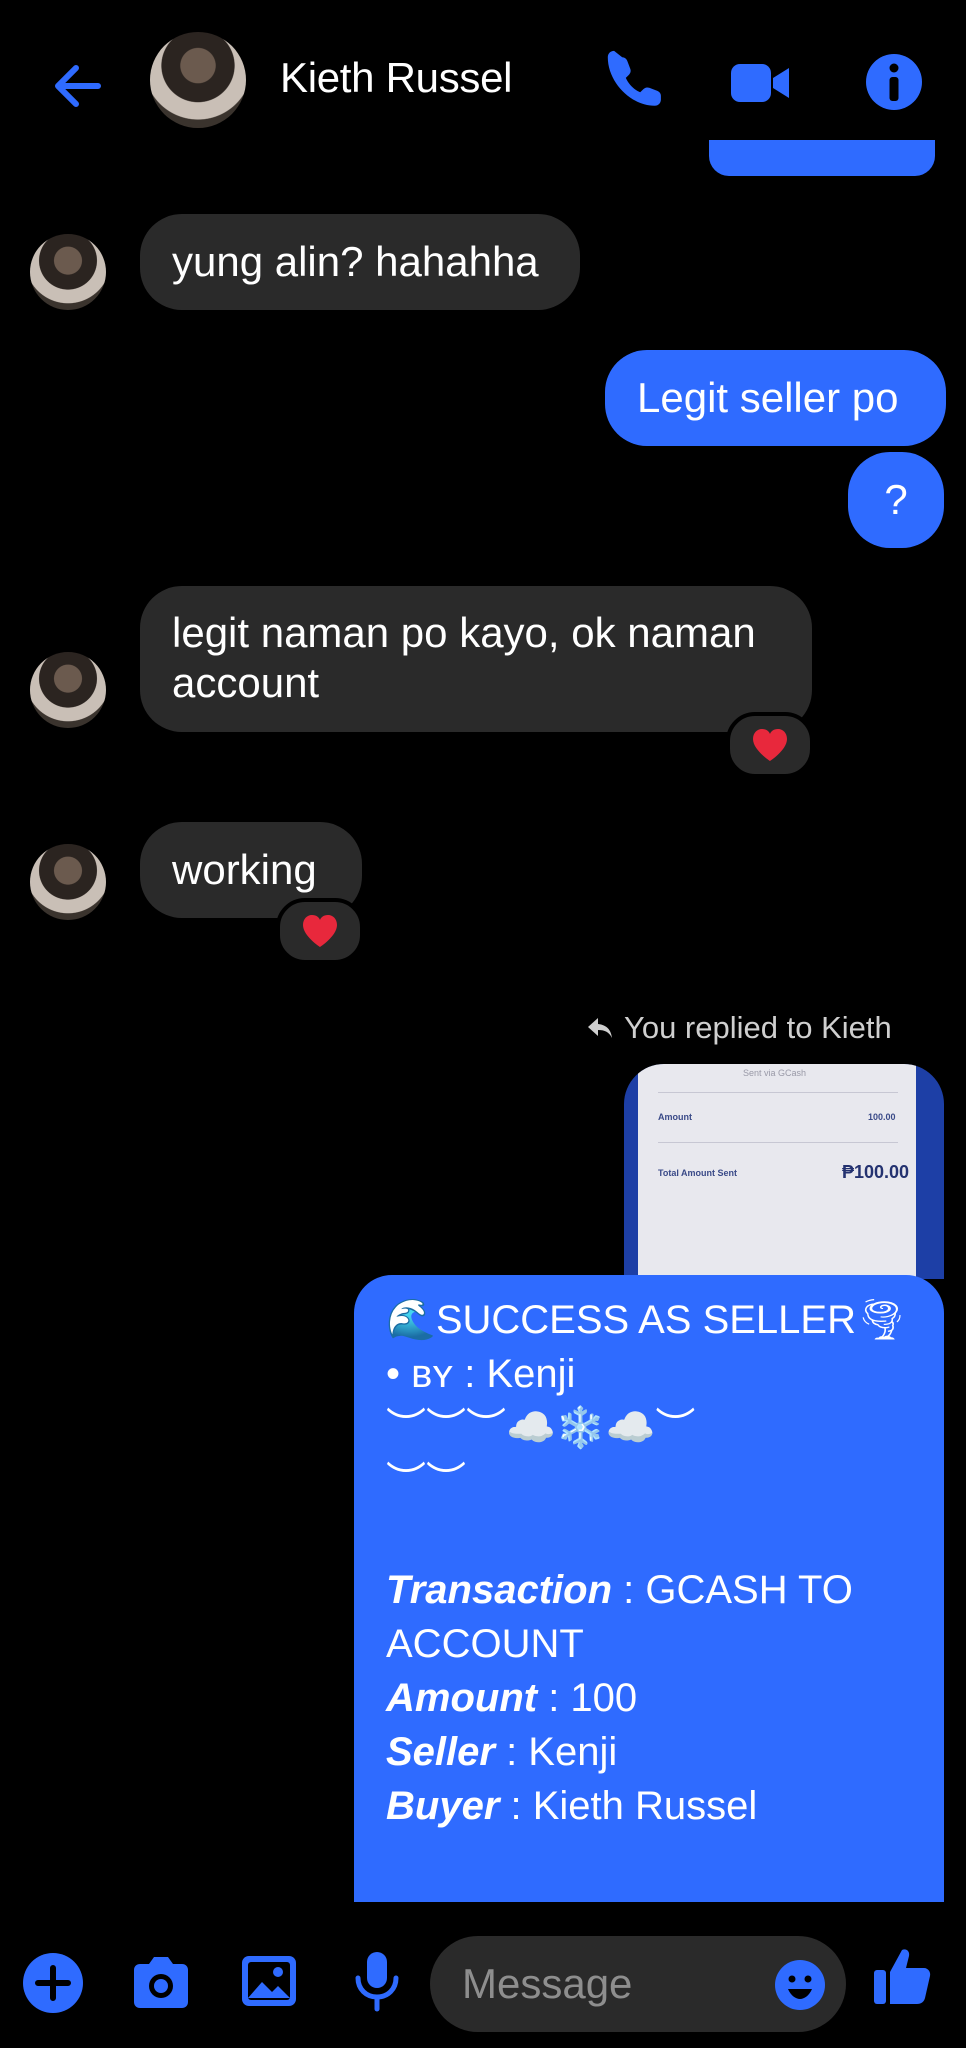 The image size is (966, 2048). What do you see at coordinates (697, 1173) in the screenshot?
I see `receipt-total-label: Total Amount Sent` at bounding box center [697, 1173].